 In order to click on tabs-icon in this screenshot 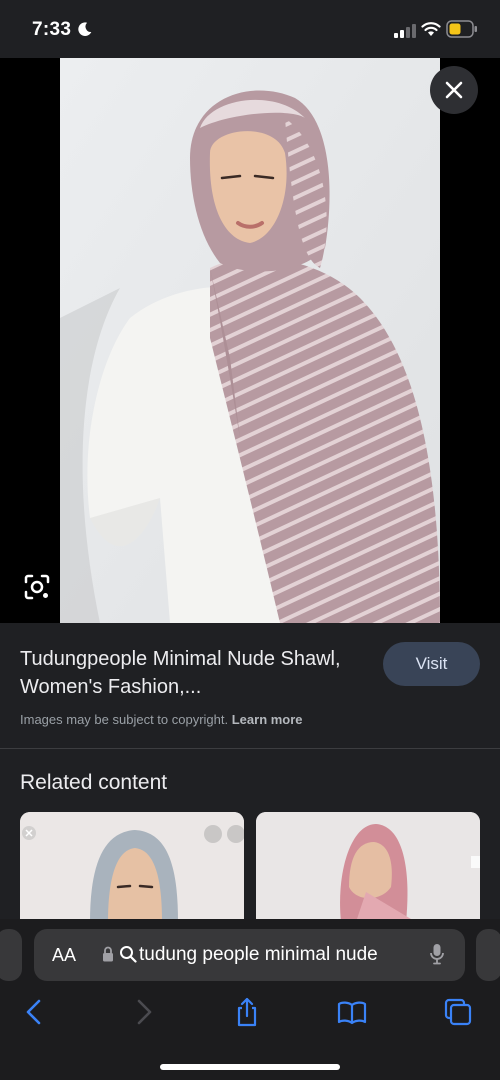, I will do `click(458, 1012)`.